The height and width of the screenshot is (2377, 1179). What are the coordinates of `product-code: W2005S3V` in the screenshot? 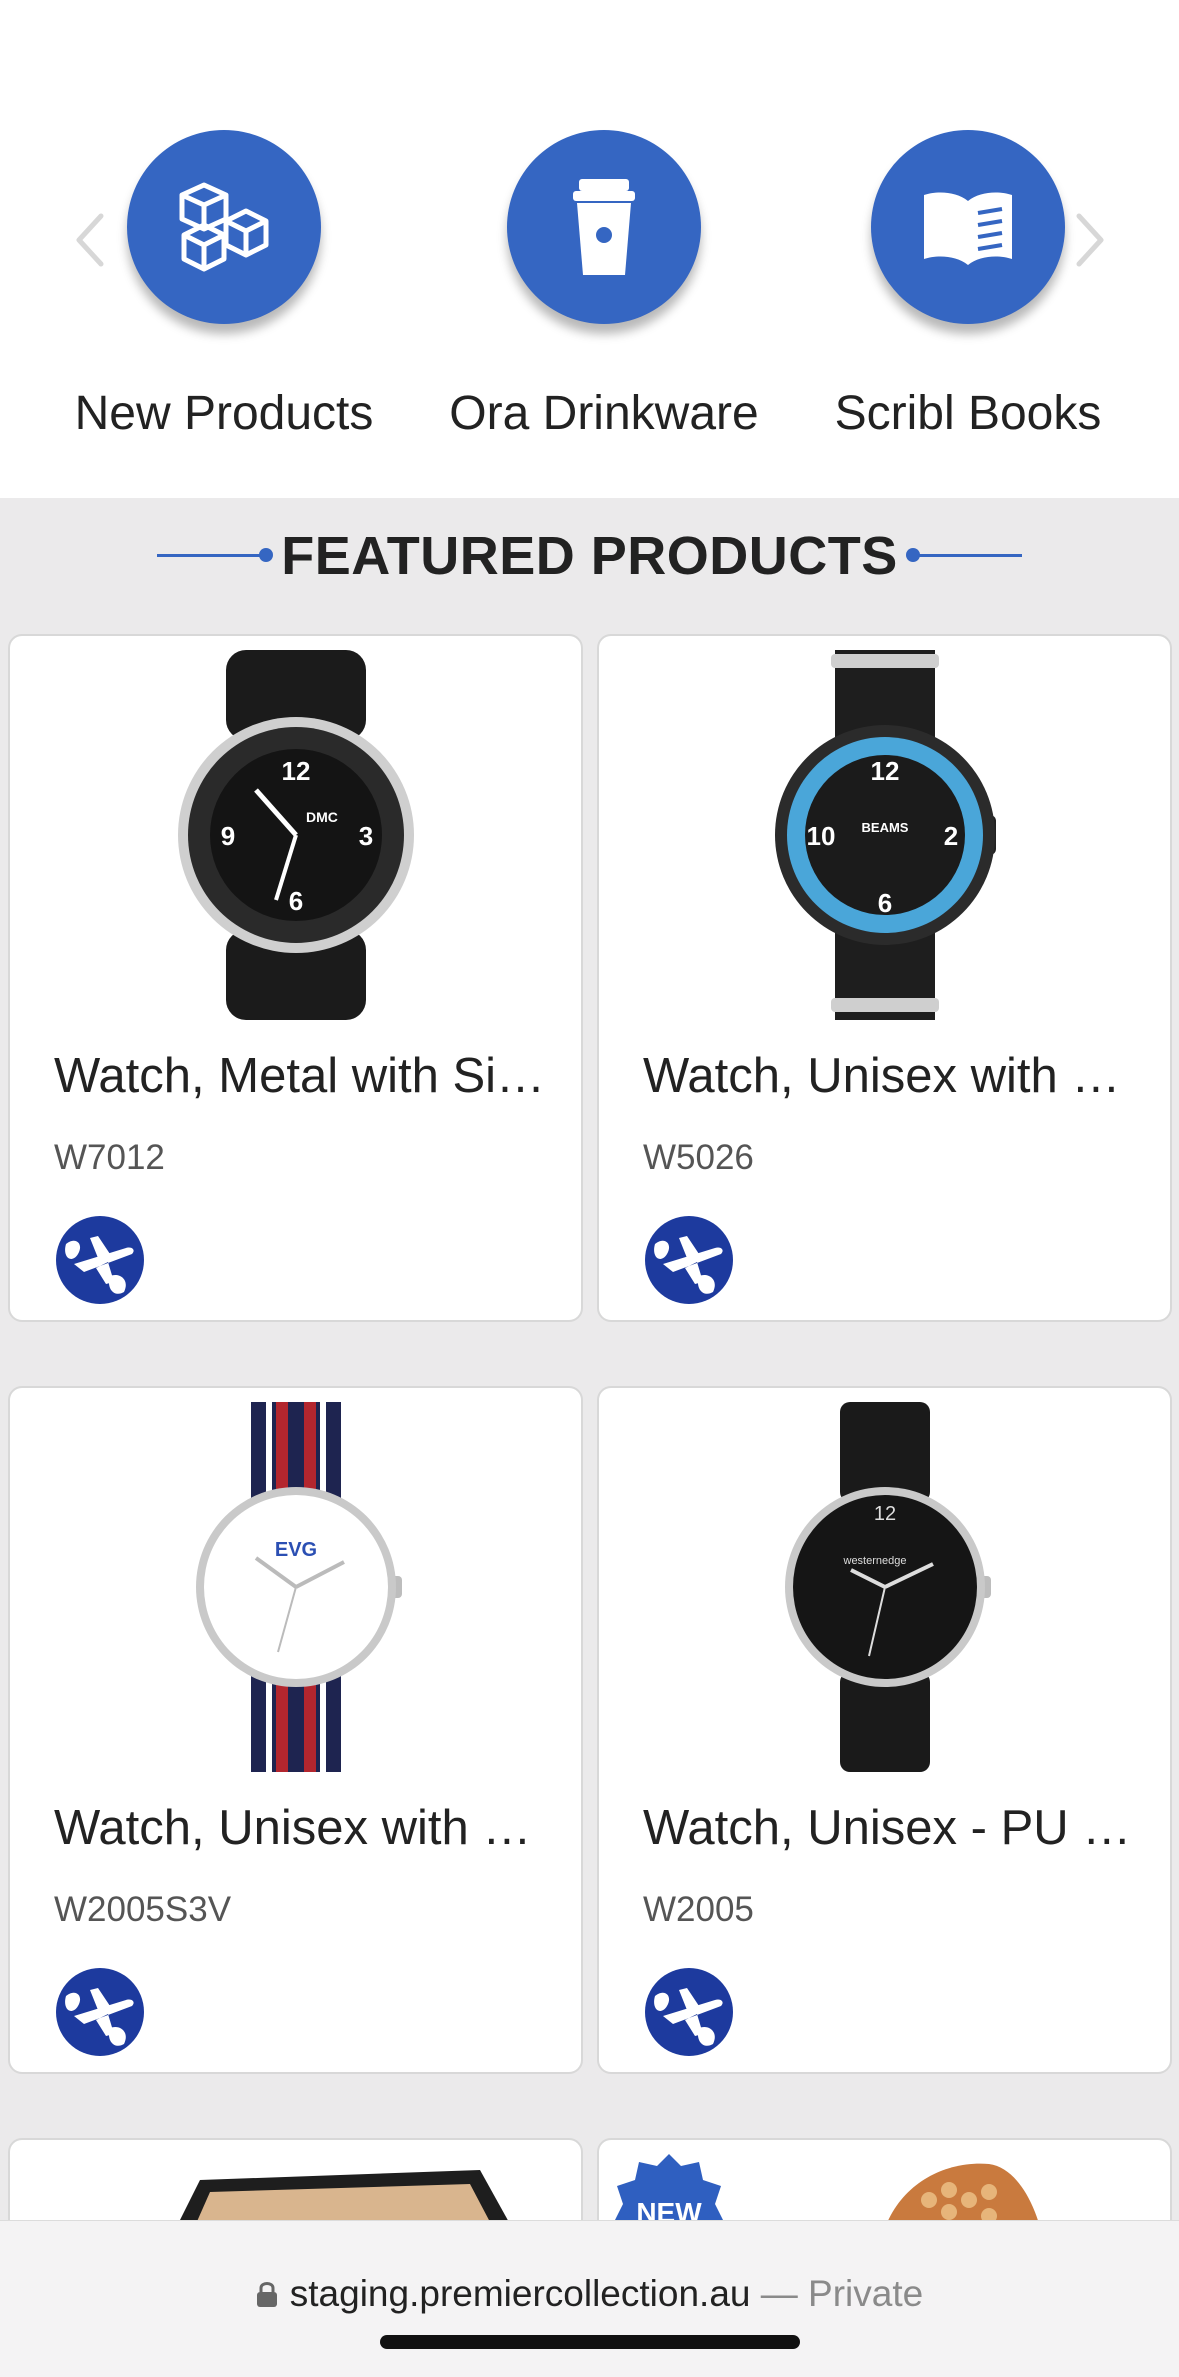 It's located at (143, 1909).